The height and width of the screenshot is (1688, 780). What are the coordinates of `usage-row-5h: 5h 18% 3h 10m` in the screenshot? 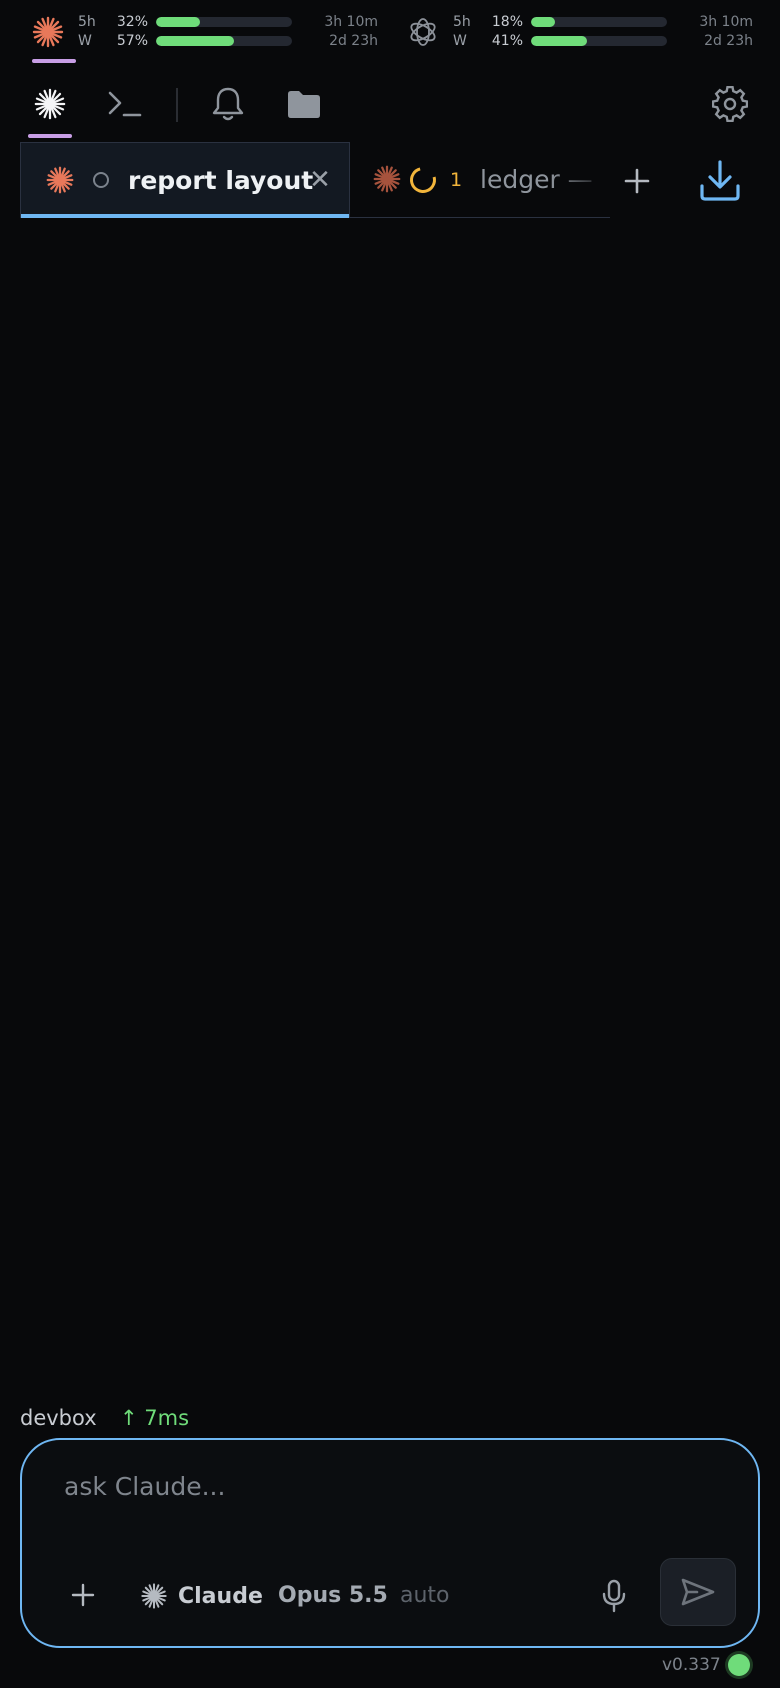 It's located at (603, 22).